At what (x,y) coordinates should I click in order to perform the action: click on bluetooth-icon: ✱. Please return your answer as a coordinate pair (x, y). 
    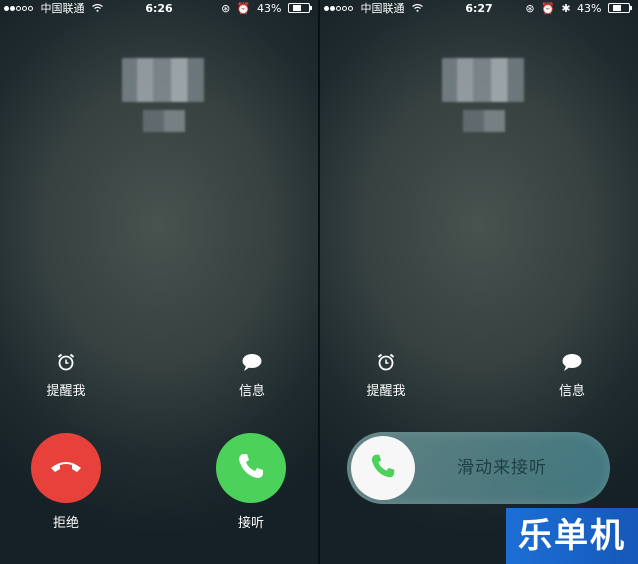
    Looking at the image, I should click on (566, 8).